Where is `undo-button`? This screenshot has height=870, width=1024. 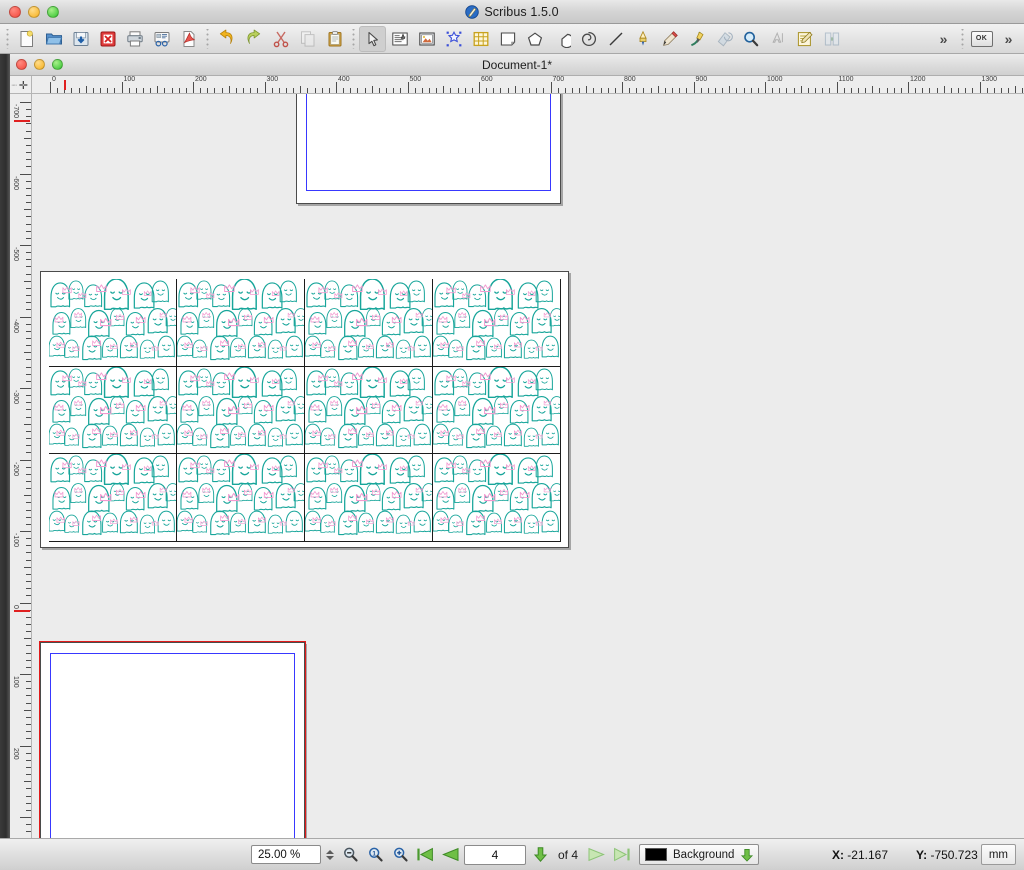
undo-button is located at coordinates (226, 39).